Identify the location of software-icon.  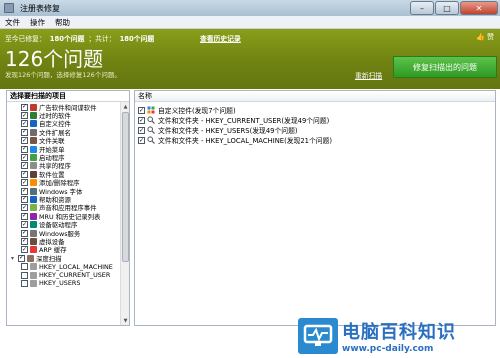
(33, 116).